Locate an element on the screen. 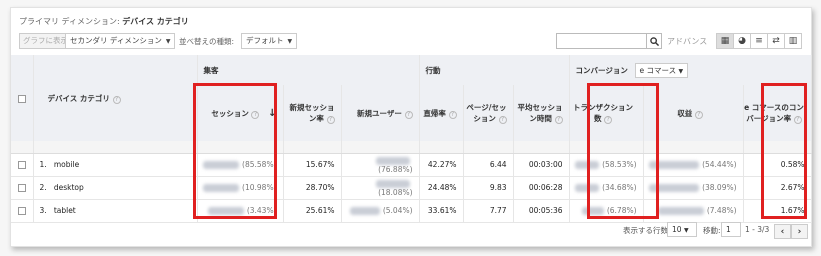 This screenshot has height=256, width=821. next-page-button: › is located at coordinates (799, 231).